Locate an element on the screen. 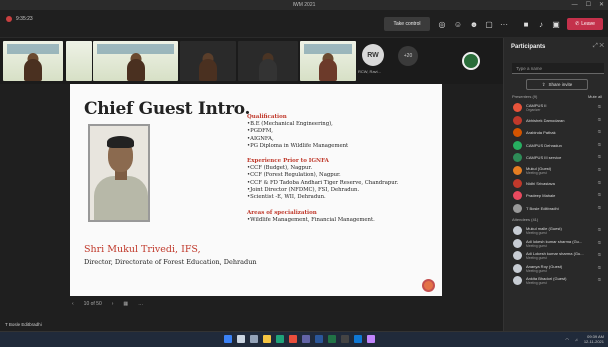  section-item: •PGDFM, is located at coordinates (260, 131).